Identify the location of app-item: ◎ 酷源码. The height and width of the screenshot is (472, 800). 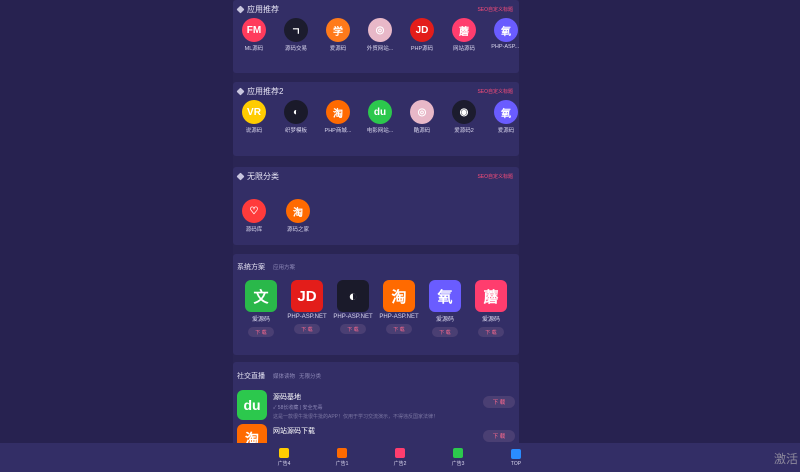
(422, 117).